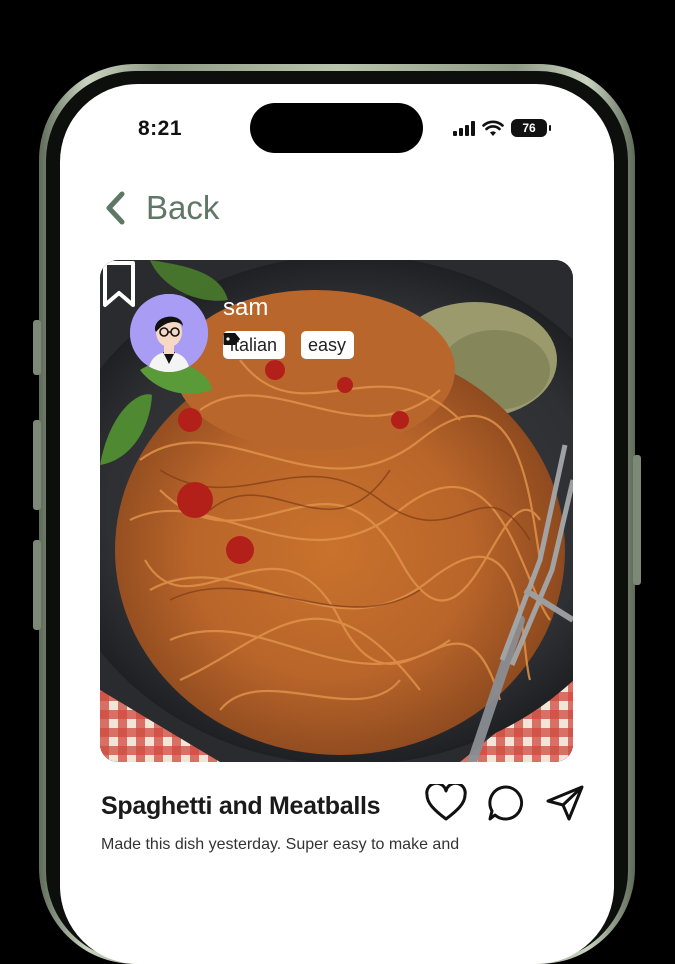 Image resolution: width=675 pixels, height=964 pixels. Describe the element at coordinates (637, 520) in the screenshot. I see `phone-power-button` at that location.